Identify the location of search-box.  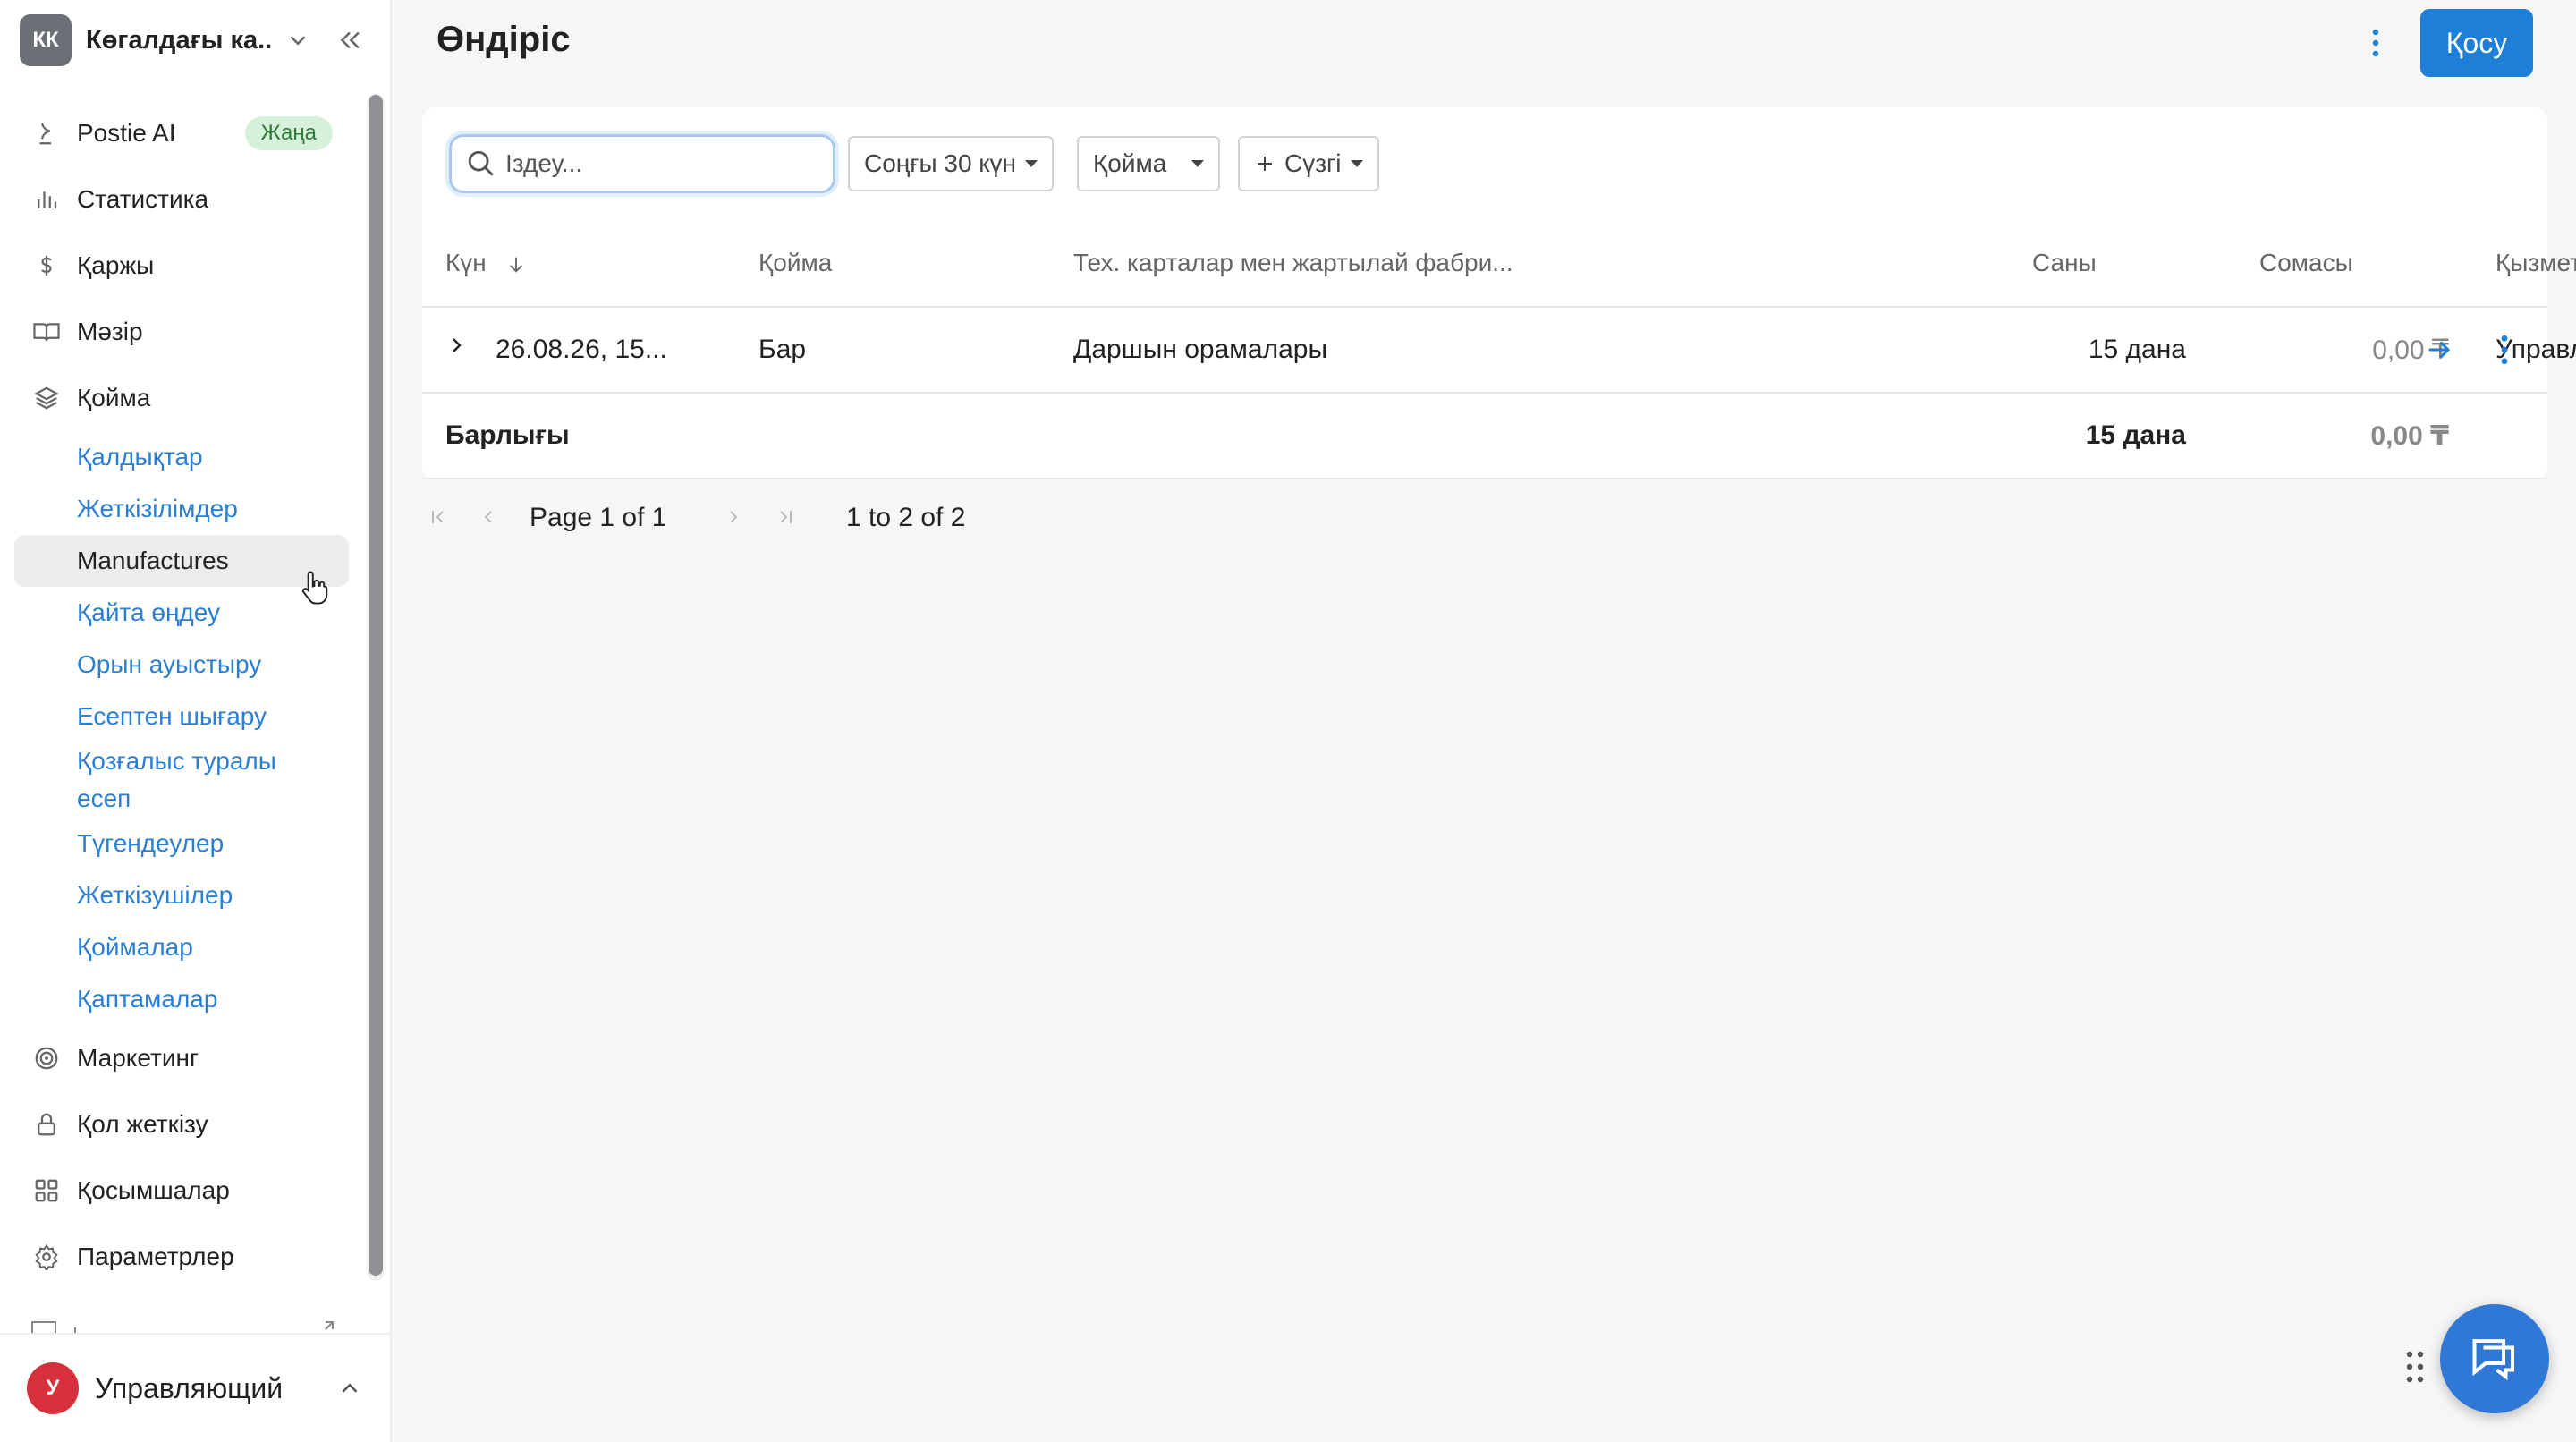
(642, 163).